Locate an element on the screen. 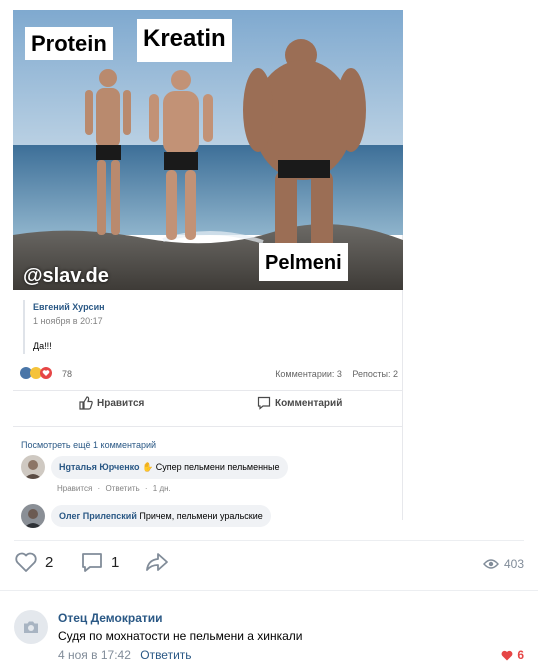 This screenshot has width=538, height=667. footer-like-count: 2 is located at coordinates (49, 562).